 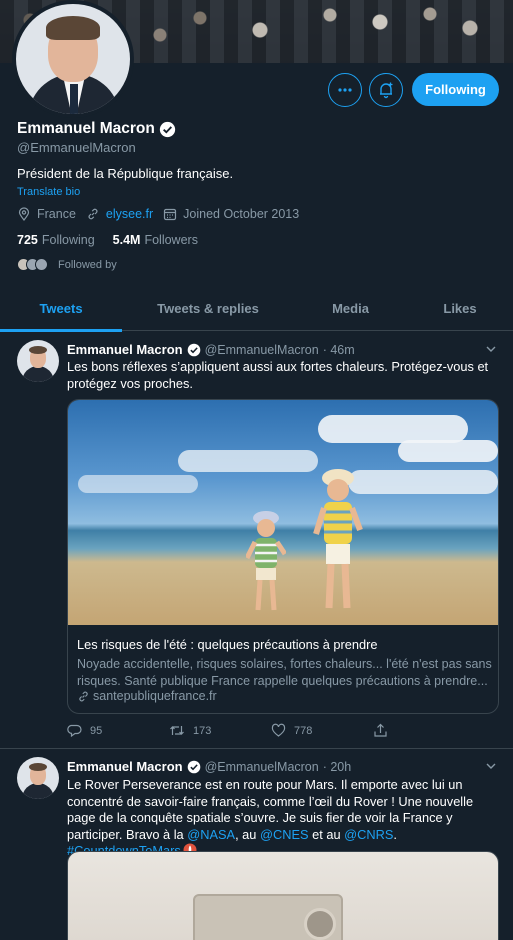 I want to click on share-icon, so click(x=380, y=730).